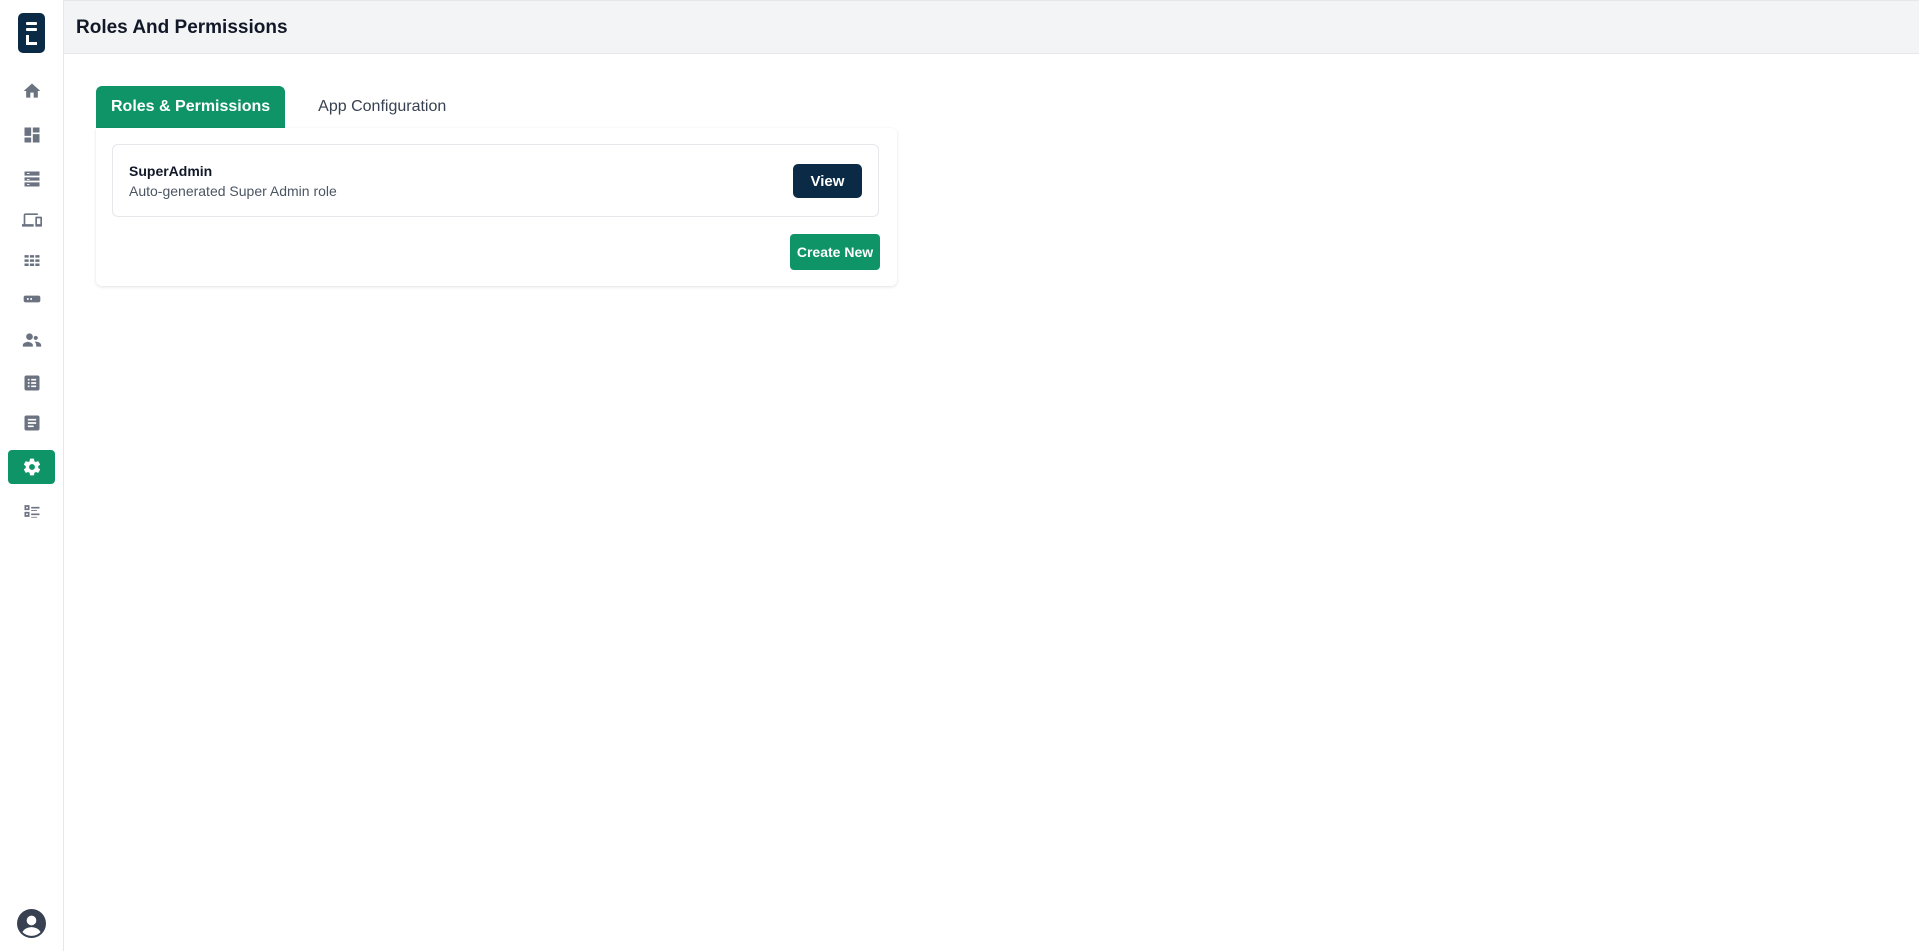 The image size is (1919, 951). I want to click on home-icon, so click(31, 90).